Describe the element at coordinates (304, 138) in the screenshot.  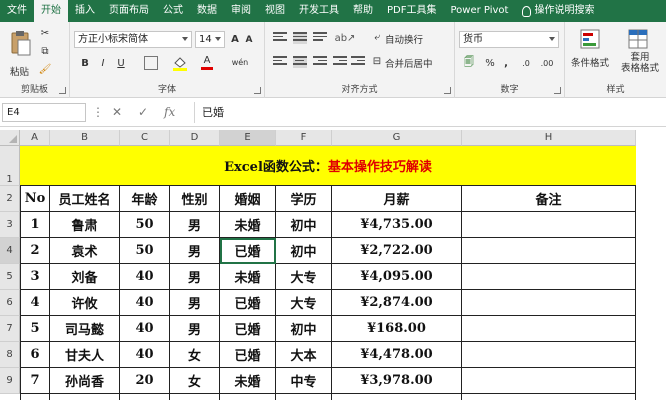
I see `column-header: F` at that location.